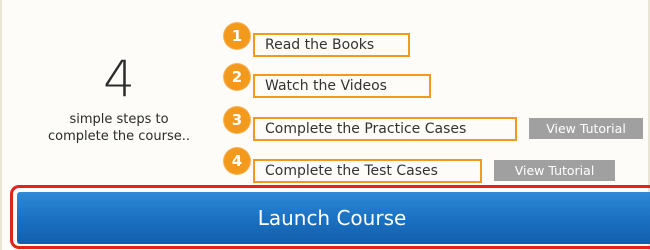 This screenshot has height=250, width=650. What do you see at coordinates (326, 86) in the screenshot?
I see `step-2-label: Watch the Videos` at bounding box center [326, 86].